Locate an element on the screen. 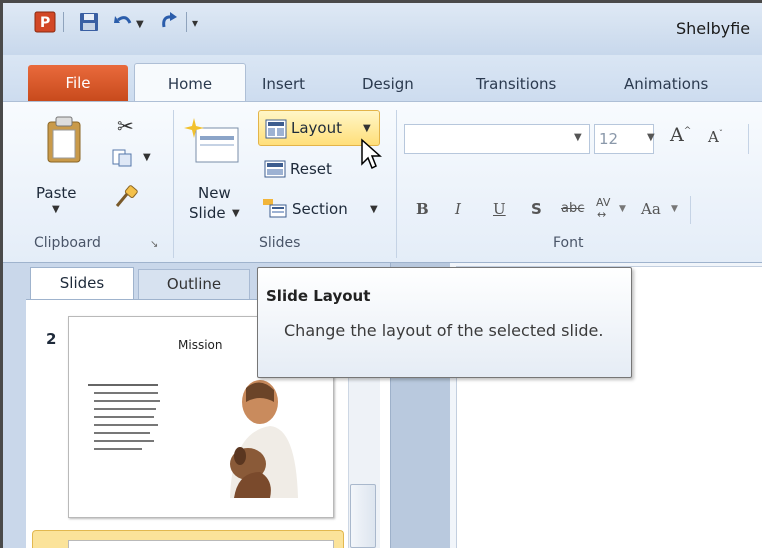  svg-text: P is located at coordinates (45, 23).